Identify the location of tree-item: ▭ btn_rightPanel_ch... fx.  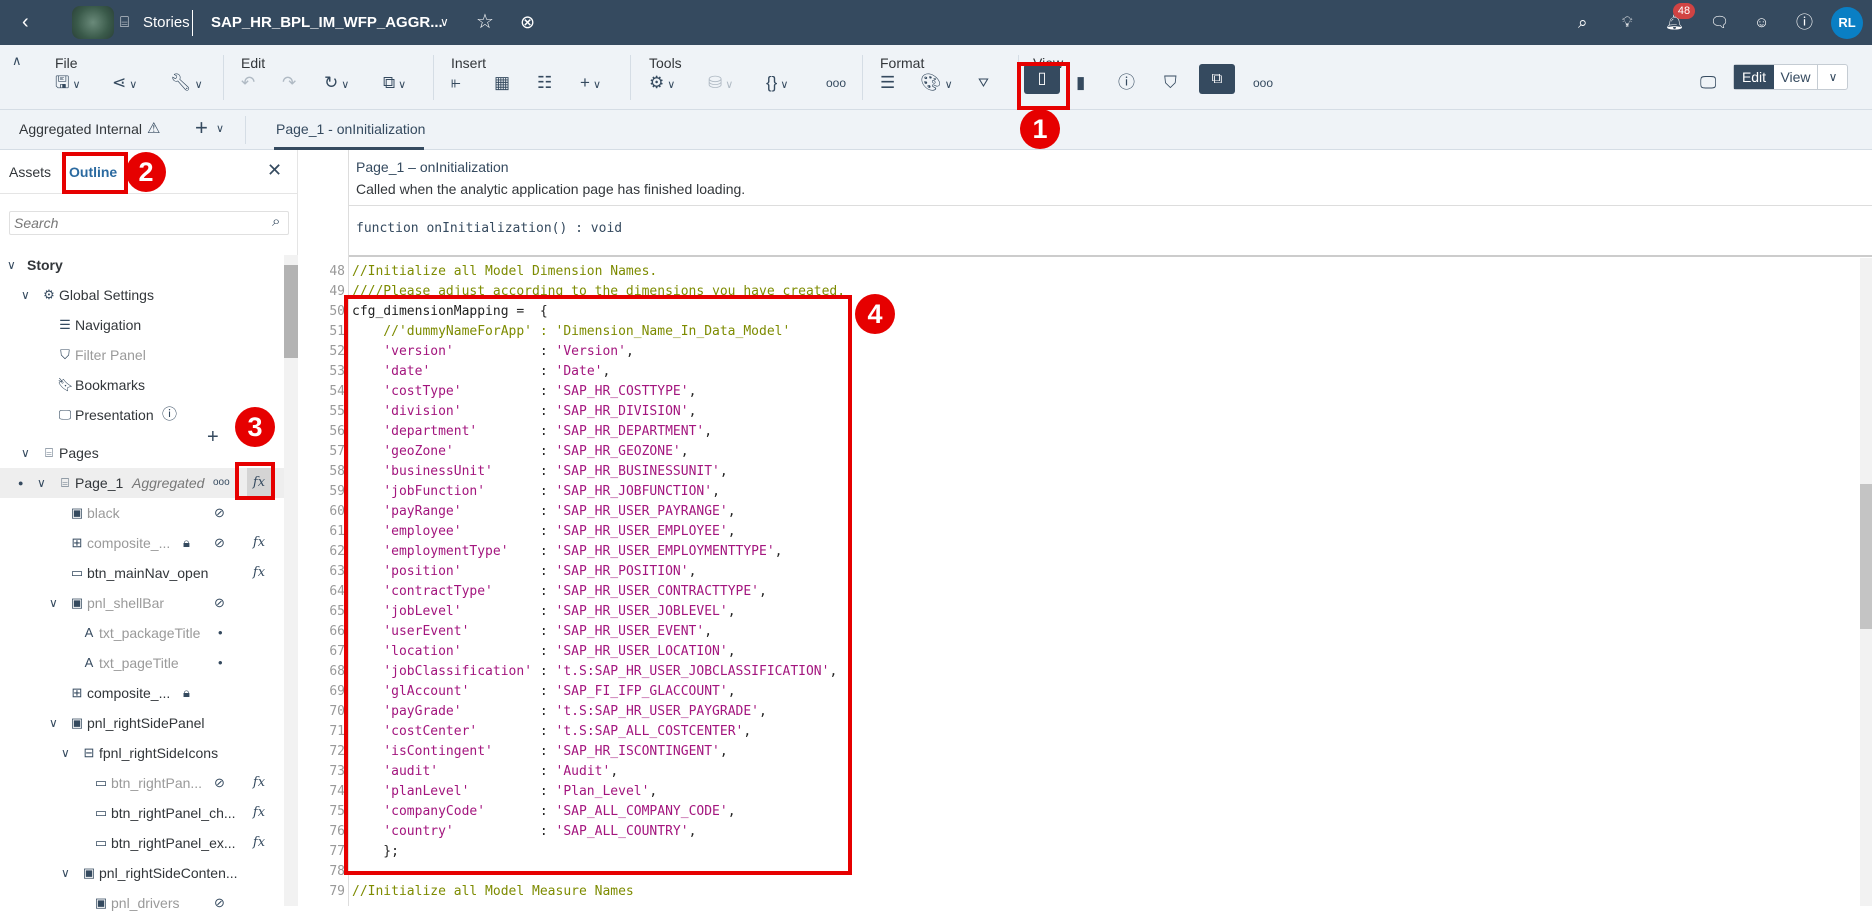
(142, 813).